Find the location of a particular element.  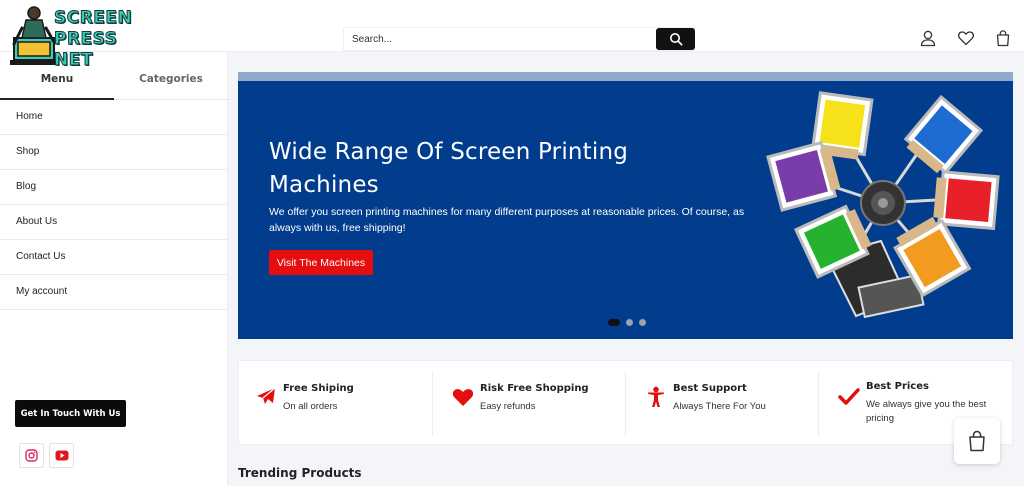

logo-printer-icon is located at coordinates (34, 35).